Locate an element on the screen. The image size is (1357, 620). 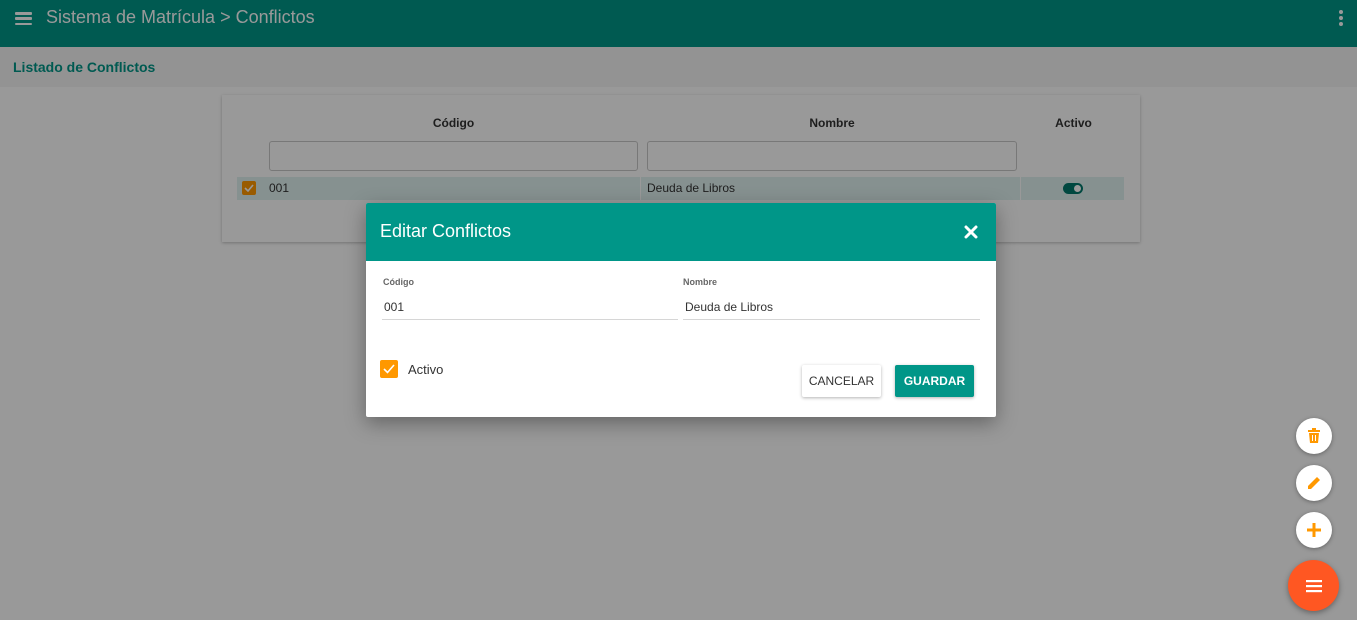
activo-label: Activo is located at coordinates (426, 369).